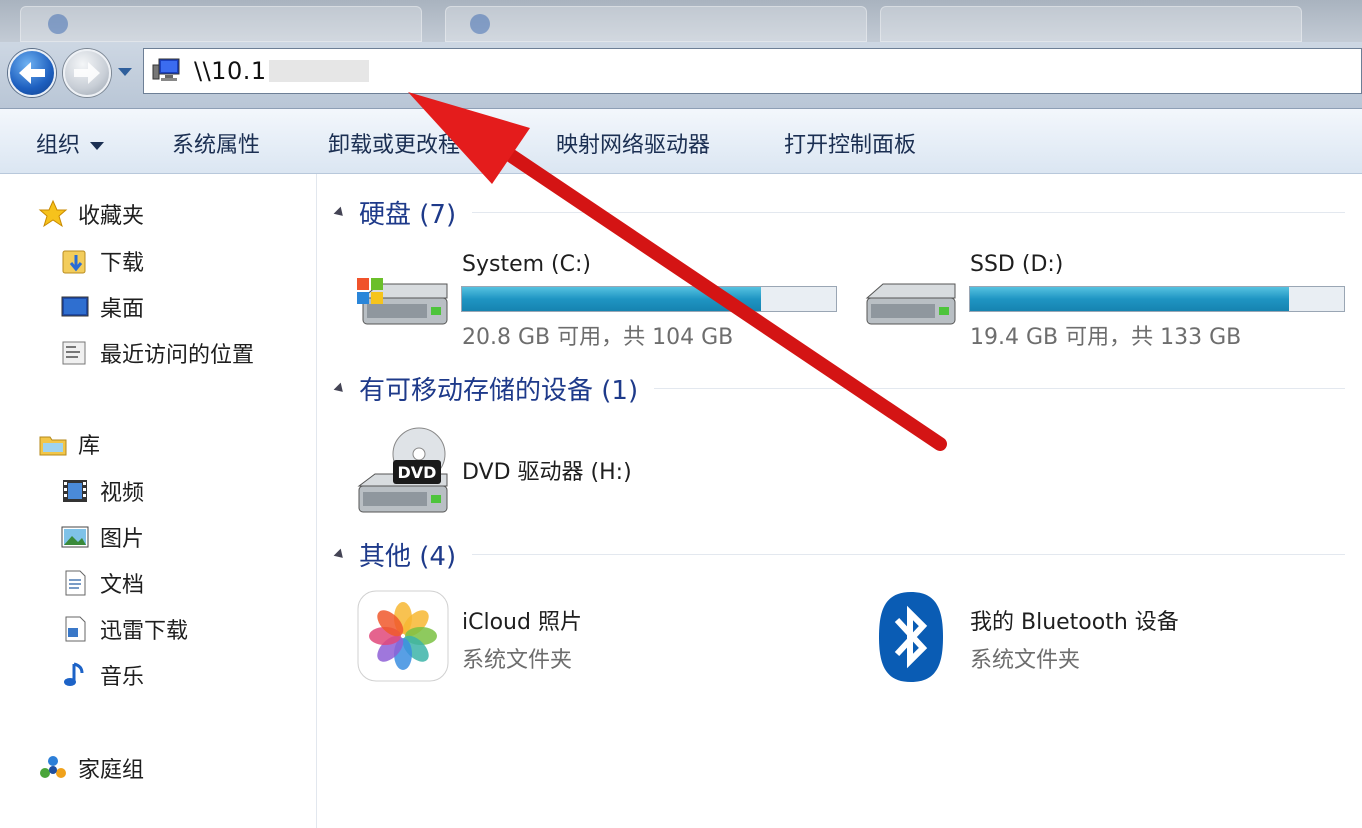  I want to click on downloads-folder-icon, so click(75, 261).